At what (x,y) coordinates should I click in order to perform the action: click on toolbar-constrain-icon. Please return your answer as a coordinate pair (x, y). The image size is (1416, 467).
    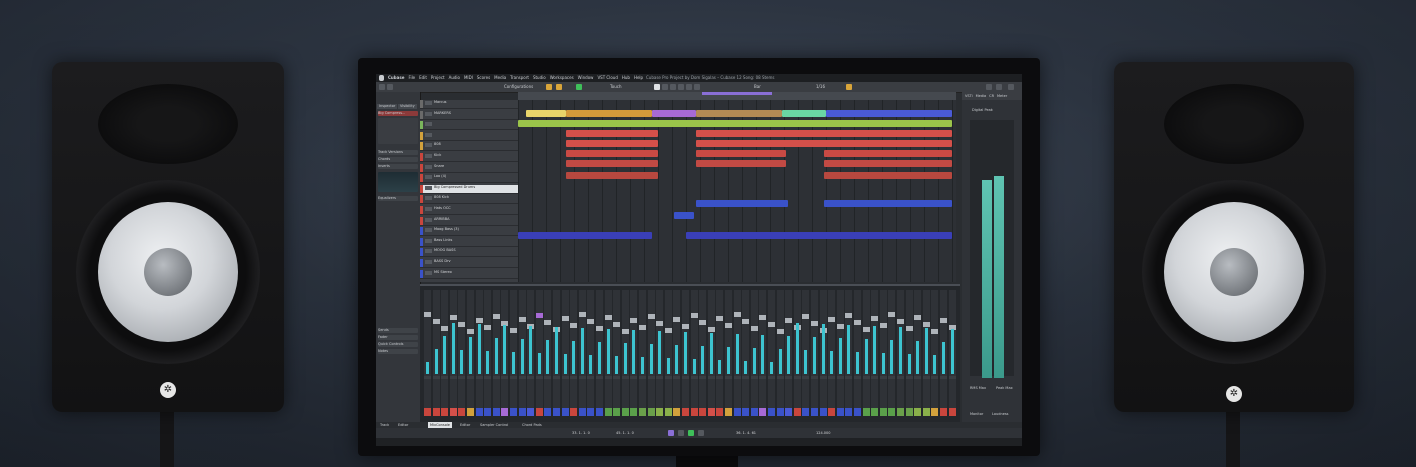
    Looking at the image, I should click on (549, 87).